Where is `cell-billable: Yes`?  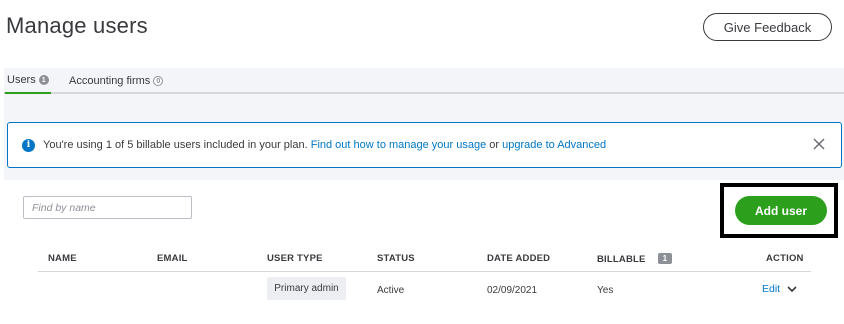 cell-billable: Yes is located at coordinates (605, 290).